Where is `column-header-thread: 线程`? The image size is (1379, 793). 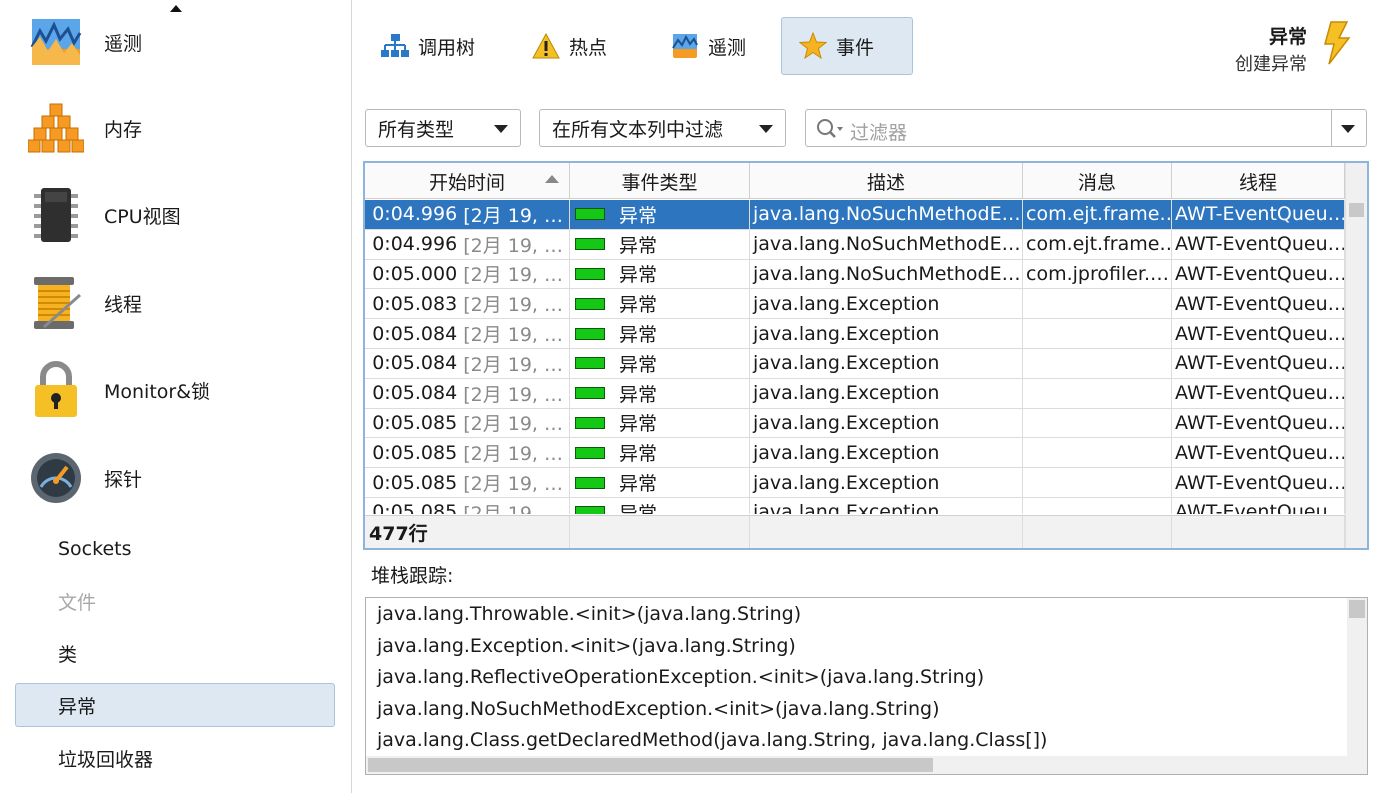 column-header-thread: 线程 is located at coordinates (1258, 181).